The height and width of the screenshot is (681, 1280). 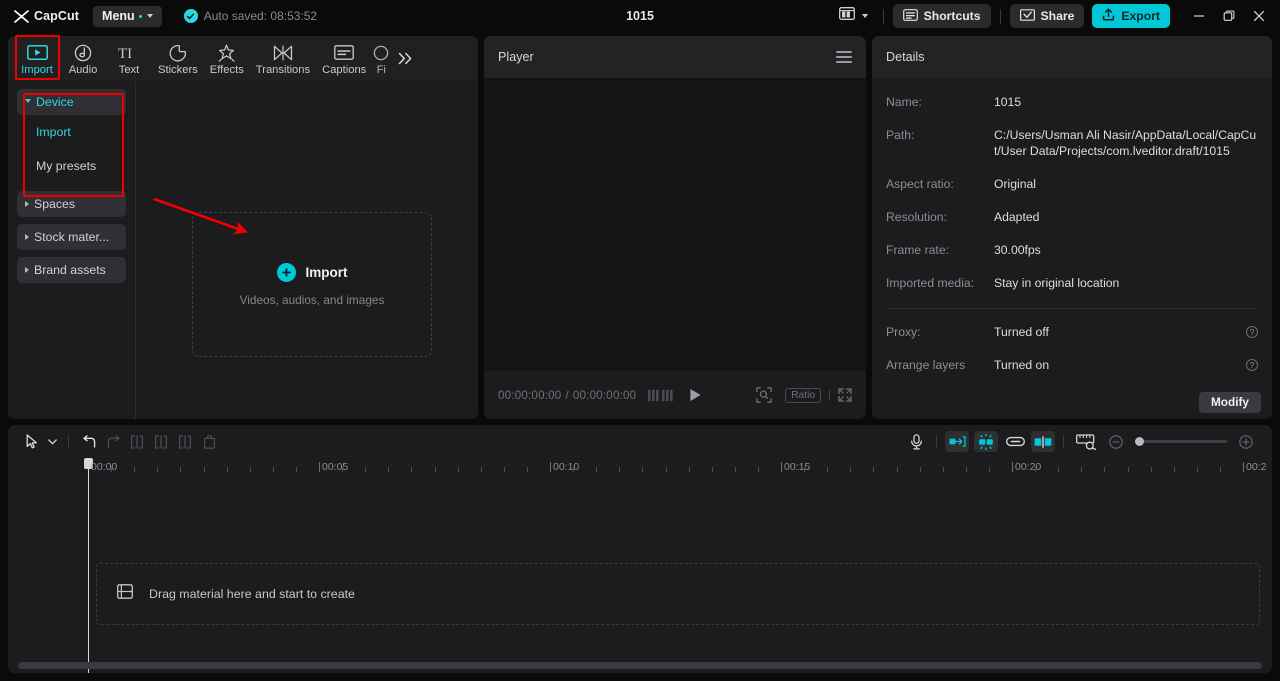 I want to click on hamburger-menu-icon, so click(x=844, y=57).